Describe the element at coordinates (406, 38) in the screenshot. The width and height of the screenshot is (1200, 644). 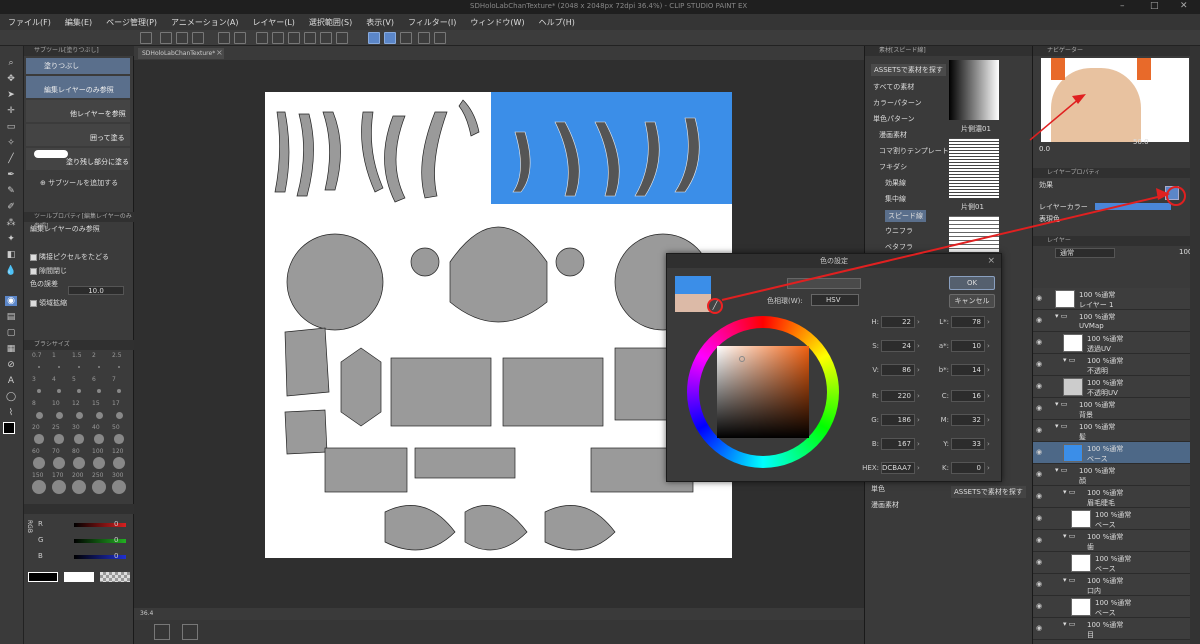
I see `snap-grid-icon` at that location.